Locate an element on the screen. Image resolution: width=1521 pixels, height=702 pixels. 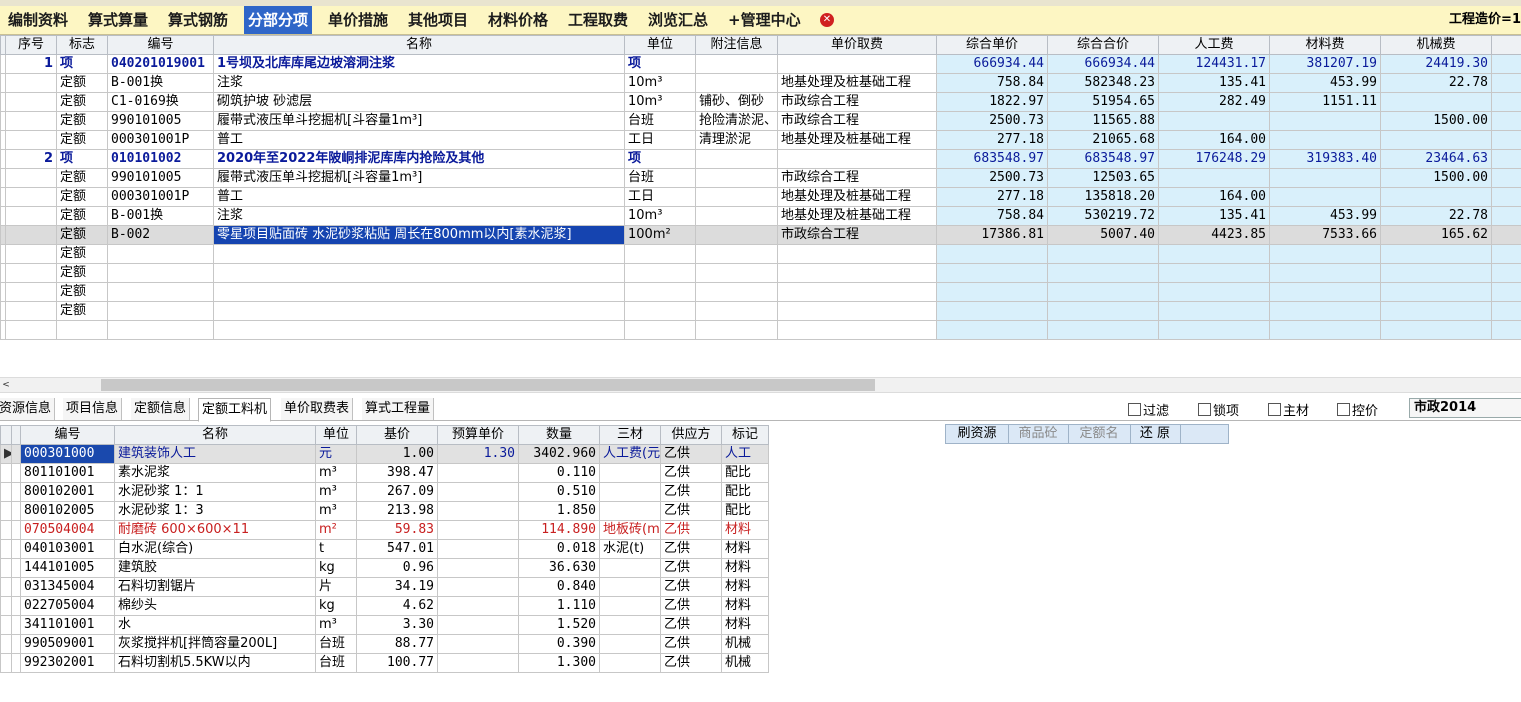
tab-other-items: 其他项目 is located at coordinates (438, 20).